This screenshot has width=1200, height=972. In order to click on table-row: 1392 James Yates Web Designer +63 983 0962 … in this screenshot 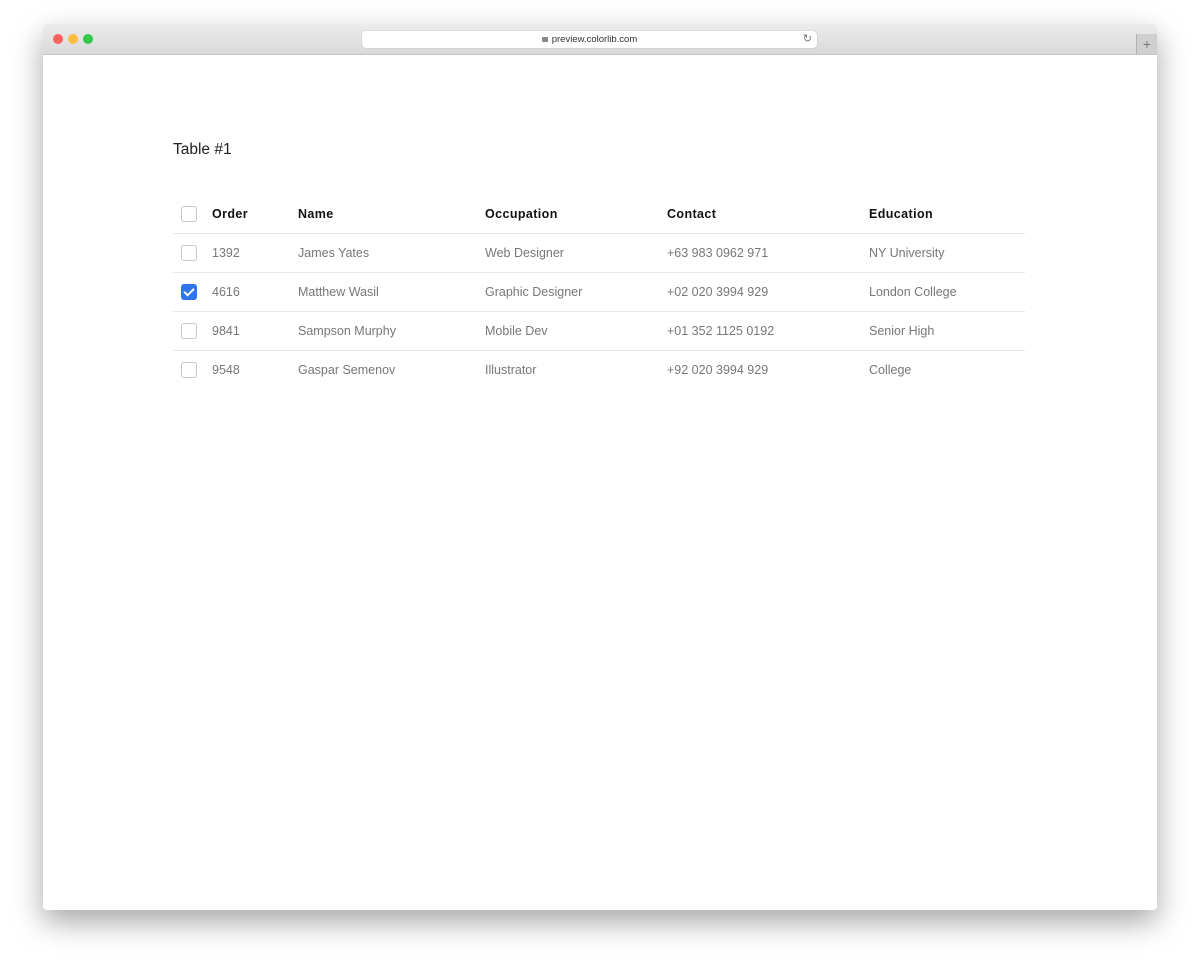, I will do `click(599, 253)`.